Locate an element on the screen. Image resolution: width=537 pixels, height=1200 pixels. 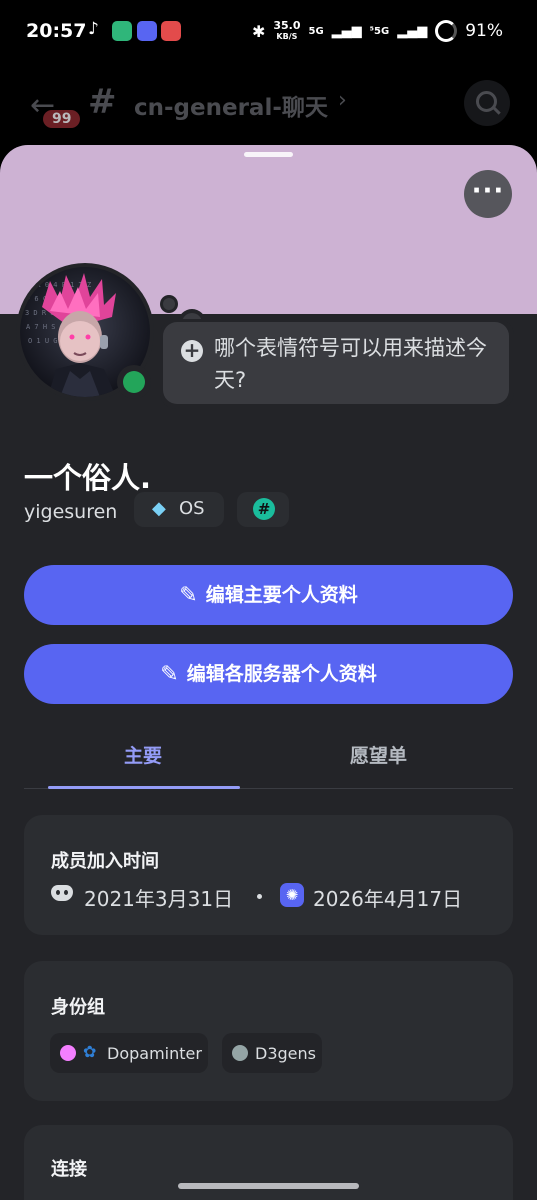
role-chip-dopaminter: ✿ Dopaminter is located at coordinates (129, 1053).